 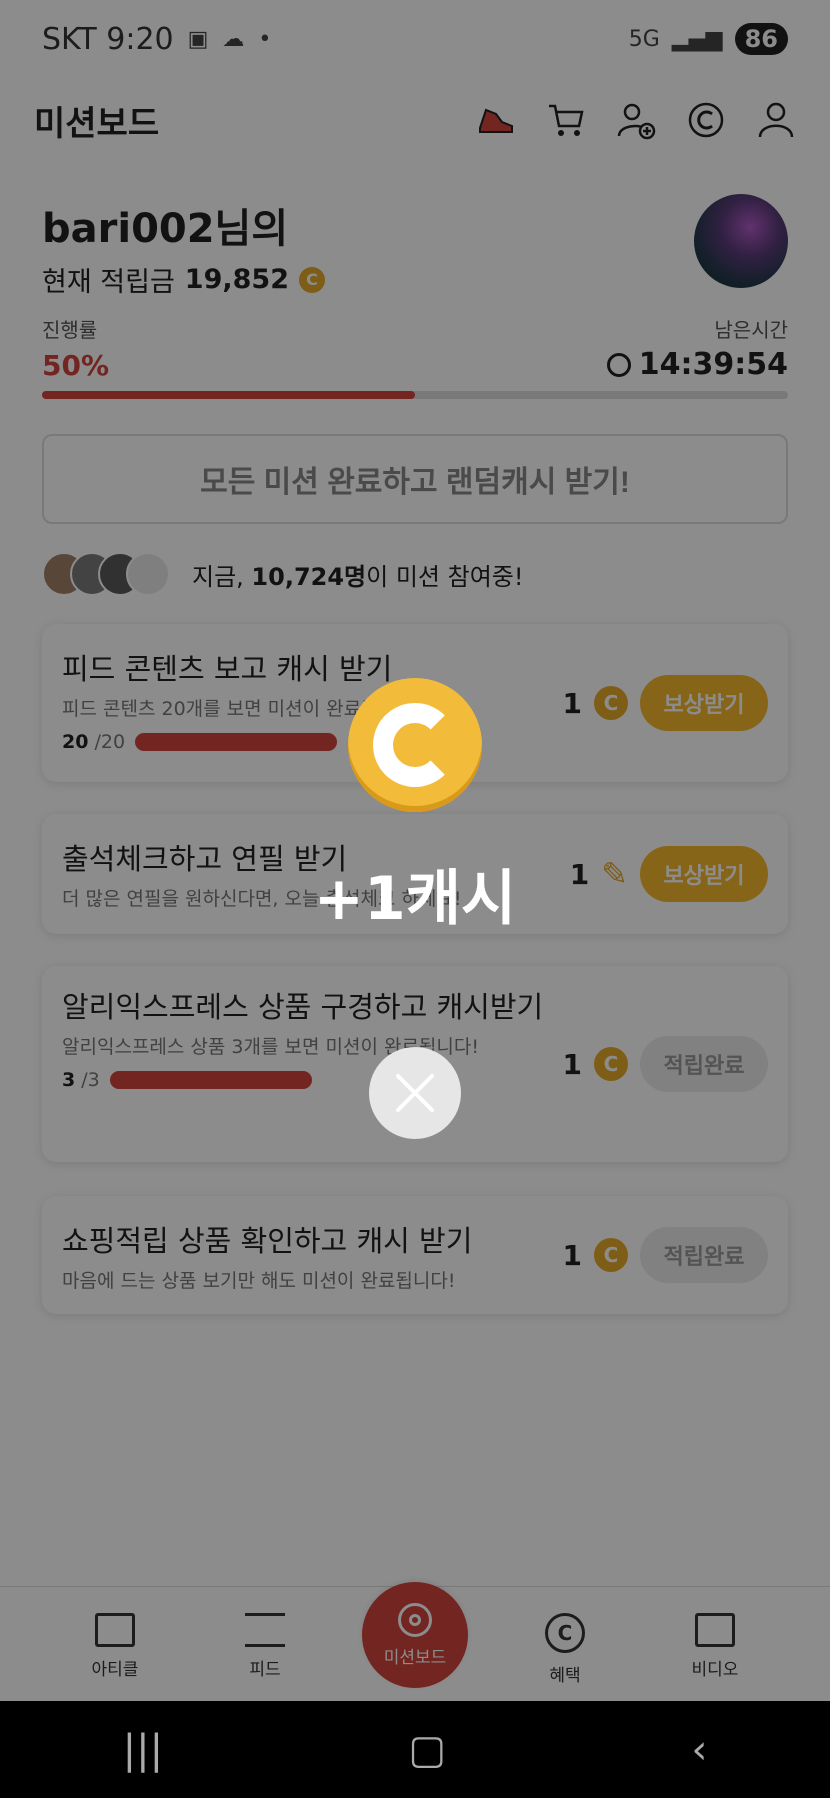 I want to click on cash-coin-icon, so click(x=415, y=745).